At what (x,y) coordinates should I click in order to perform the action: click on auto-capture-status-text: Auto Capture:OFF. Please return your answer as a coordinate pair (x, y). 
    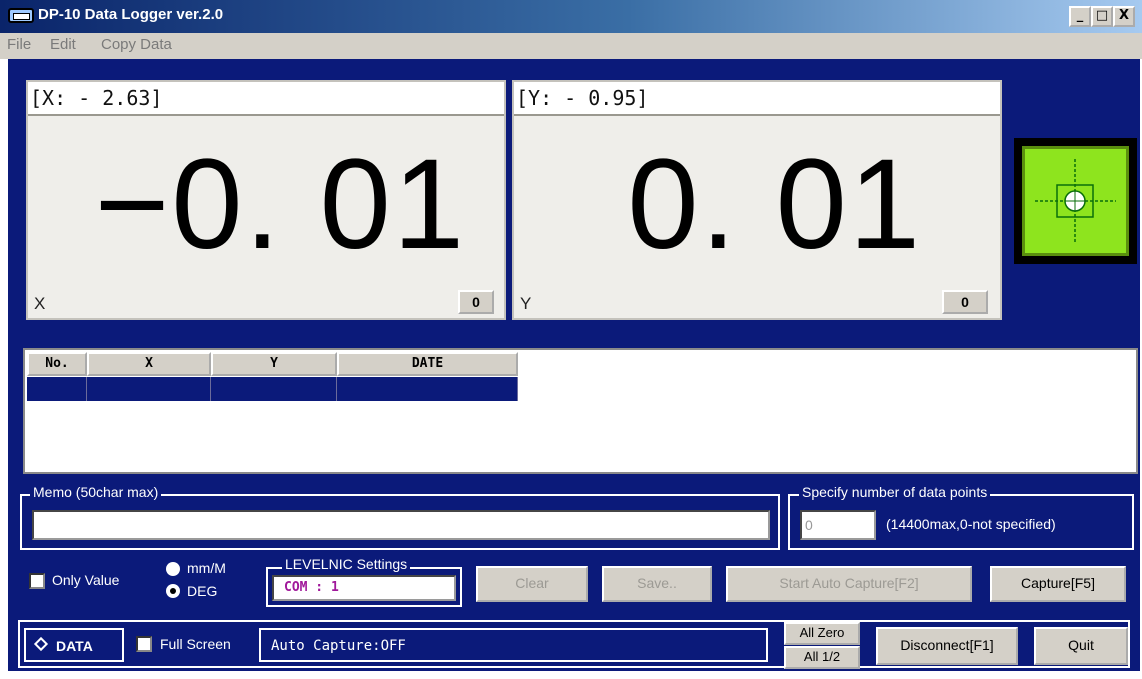
    Looking at the image, I should click on (338, 646).